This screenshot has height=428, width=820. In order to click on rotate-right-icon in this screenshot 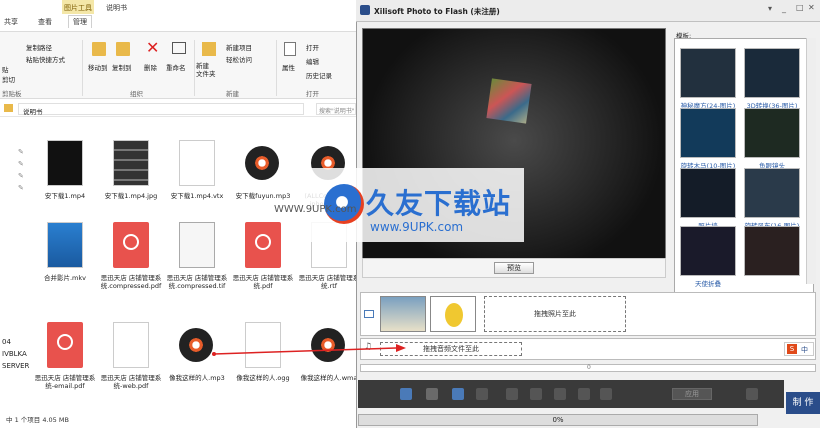, I will do `click(536, 394)`.